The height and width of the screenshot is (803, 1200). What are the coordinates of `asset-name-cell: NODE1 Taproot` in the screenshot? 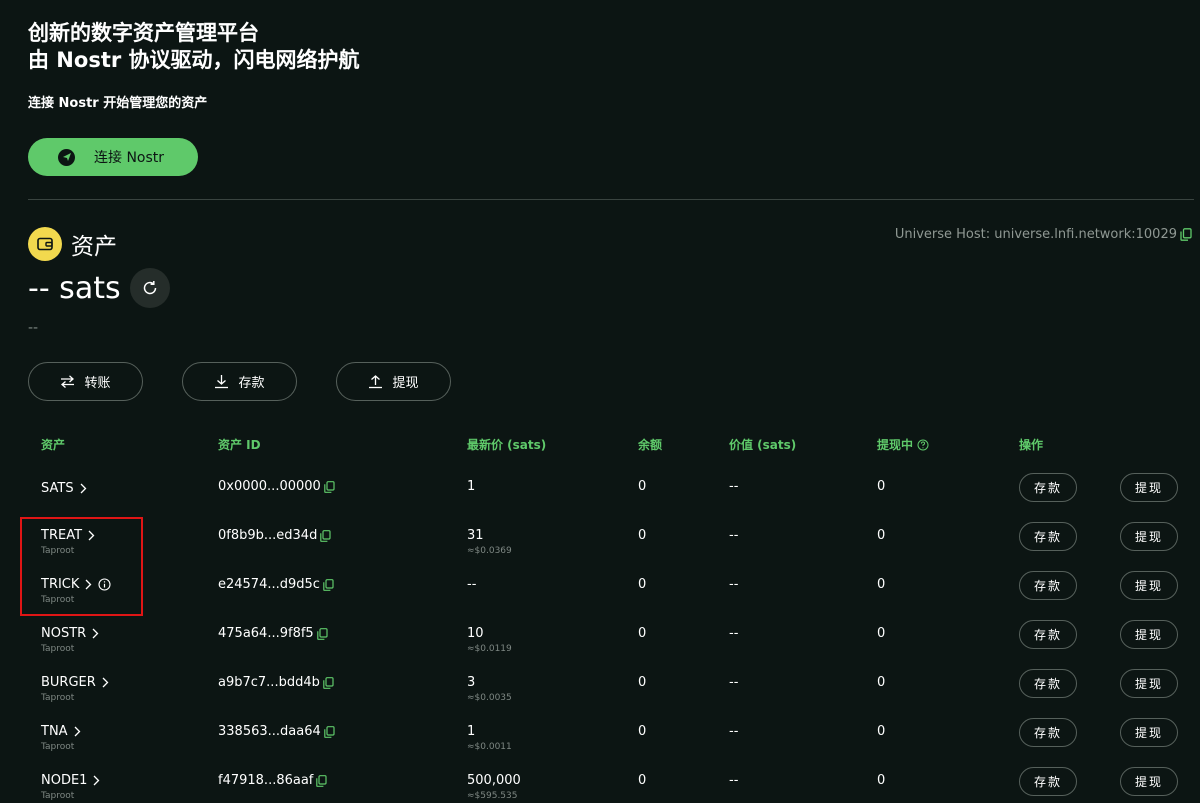 It's located at (70, 787).